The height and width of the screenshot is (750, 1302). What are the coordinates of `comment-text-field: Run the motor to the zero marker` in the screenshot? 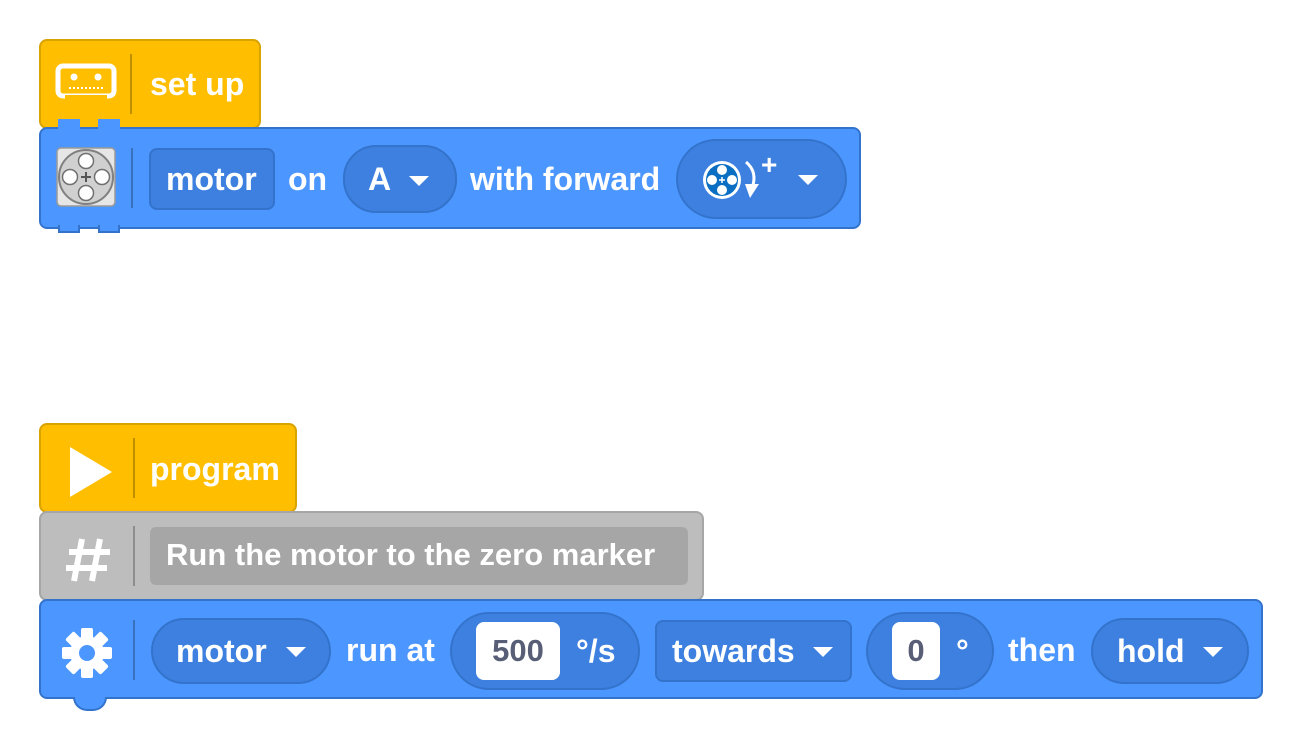 It's located at (419, 556).